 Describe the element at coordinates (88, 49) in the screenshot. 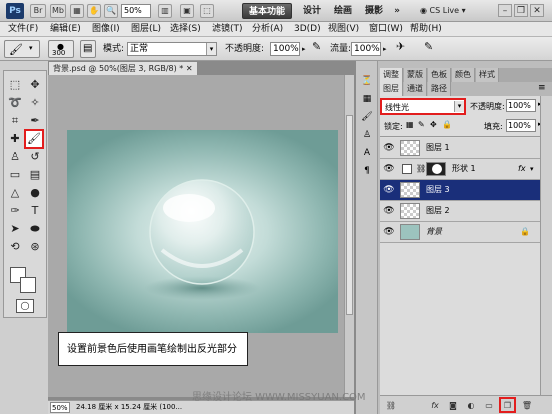

I see `brush-panel-toggle: ▤` at that location.